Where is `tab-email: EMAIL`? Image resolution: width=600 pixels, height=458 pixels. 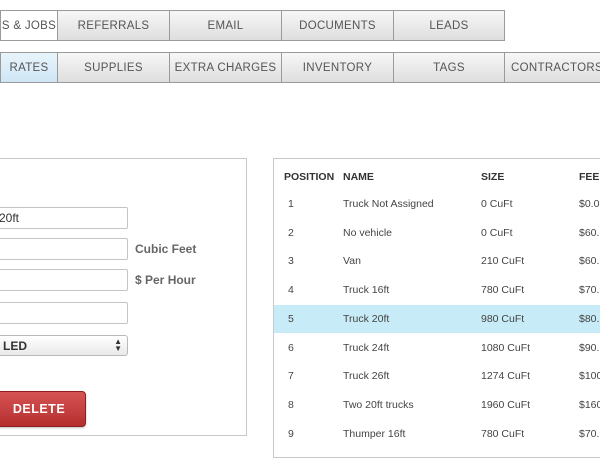
tab-email: EMAIL is located at coordinates (225, 25).